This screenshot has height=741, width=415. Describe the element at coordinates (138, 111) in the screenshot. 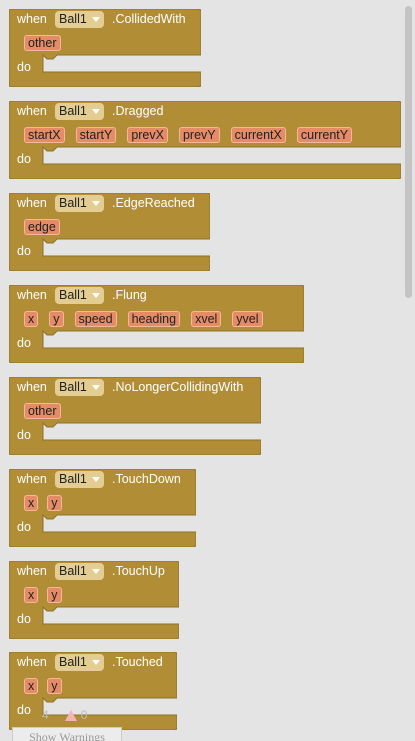

I see `event-name: .Dragged` at that location.